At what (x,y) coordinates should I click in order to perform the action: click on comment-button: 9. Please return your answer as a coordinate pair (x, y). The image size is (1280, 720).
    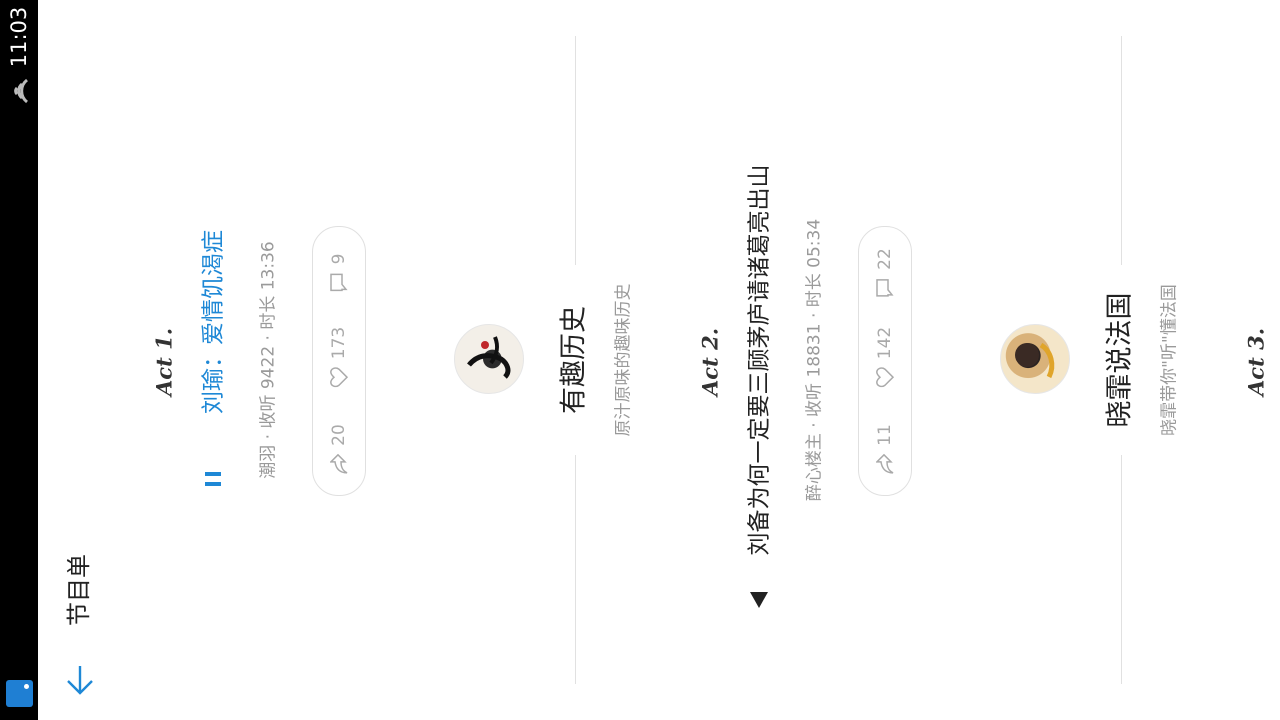
    Looking at the image, I should click on (339, 273).